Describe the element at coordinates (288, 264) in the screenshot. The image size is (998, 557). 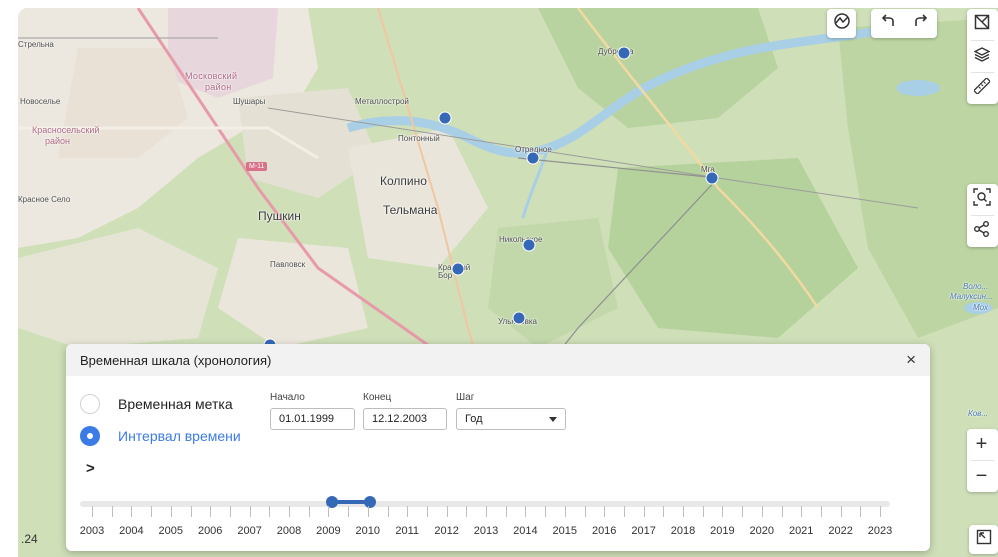
I see `place-label: Павловск` at that location.